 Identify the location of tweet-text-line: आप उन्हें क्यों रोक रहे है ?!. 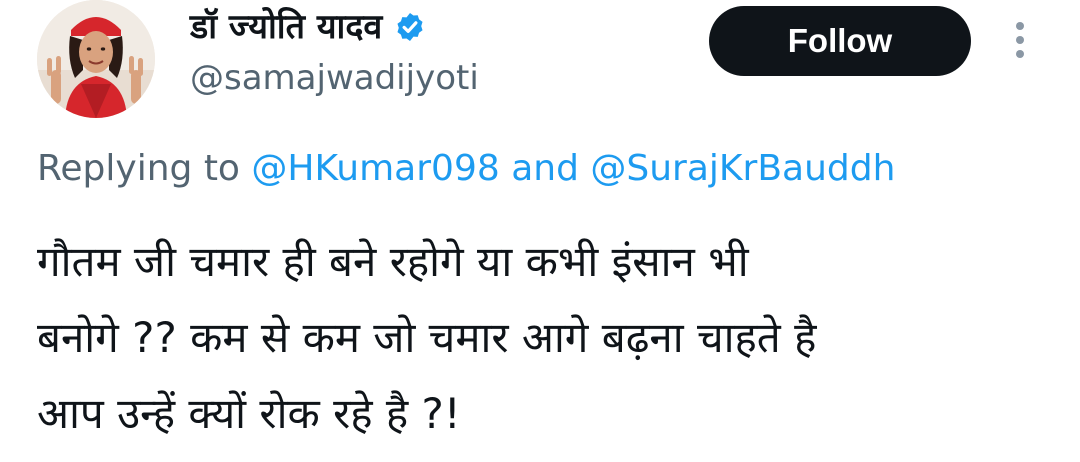
(249, 413).